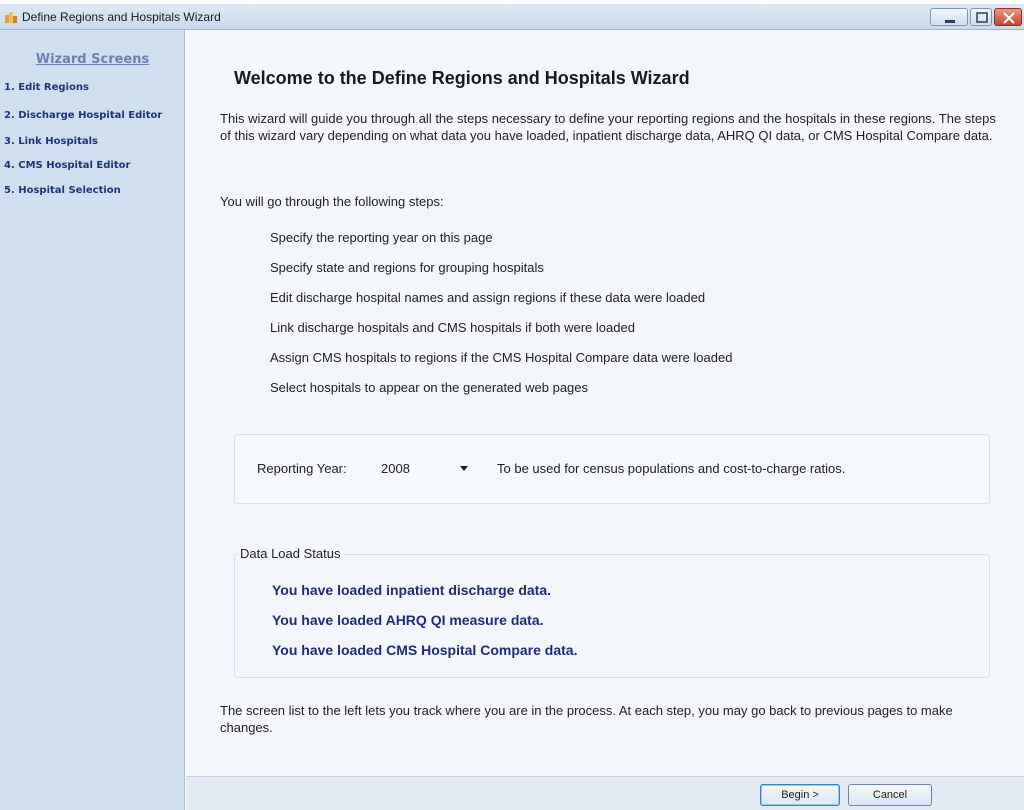 This screenshot has height=810, width=1024. I want to click on minimize-icon, so click(950, 21).